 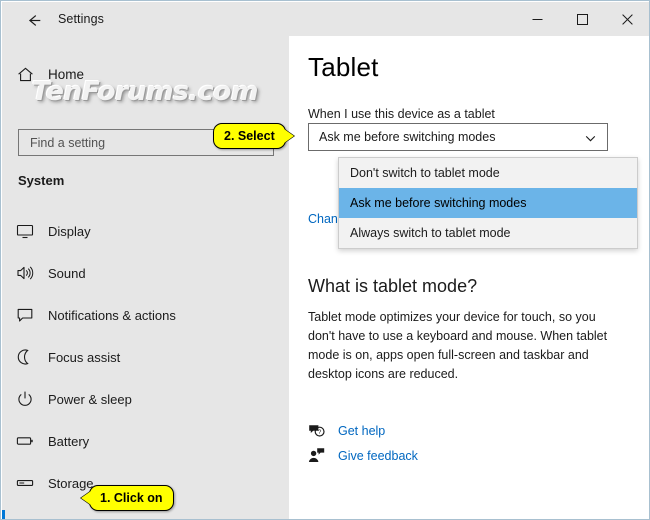 I want to click on callout-label: 1. Click on, so click(x=131, y=498).